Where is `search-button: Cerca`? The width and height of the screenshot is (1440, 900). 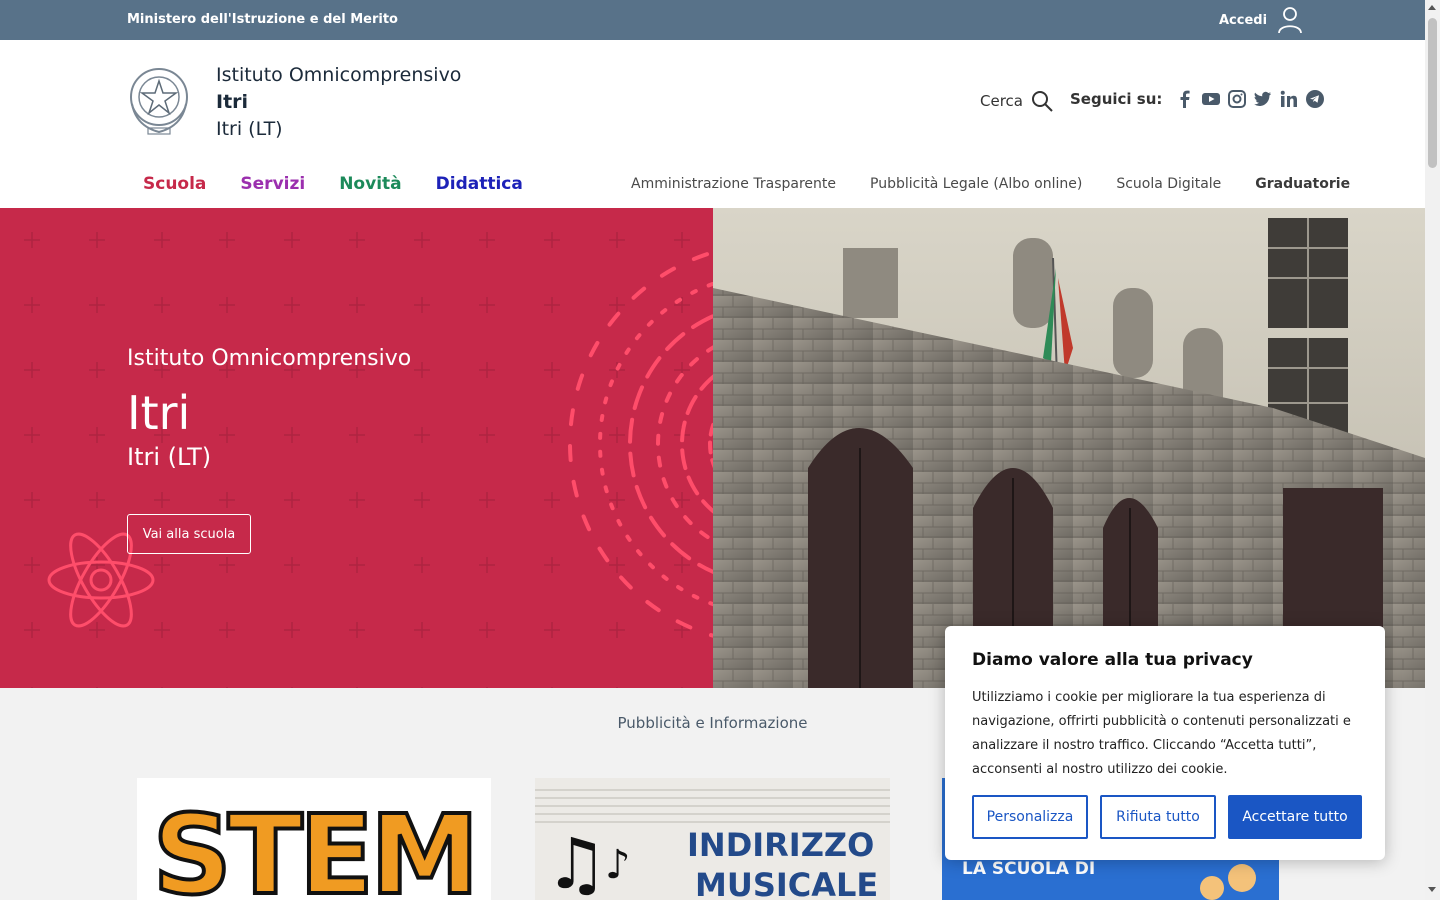
search-button: Cerca is located at coordinates (1016, 101).